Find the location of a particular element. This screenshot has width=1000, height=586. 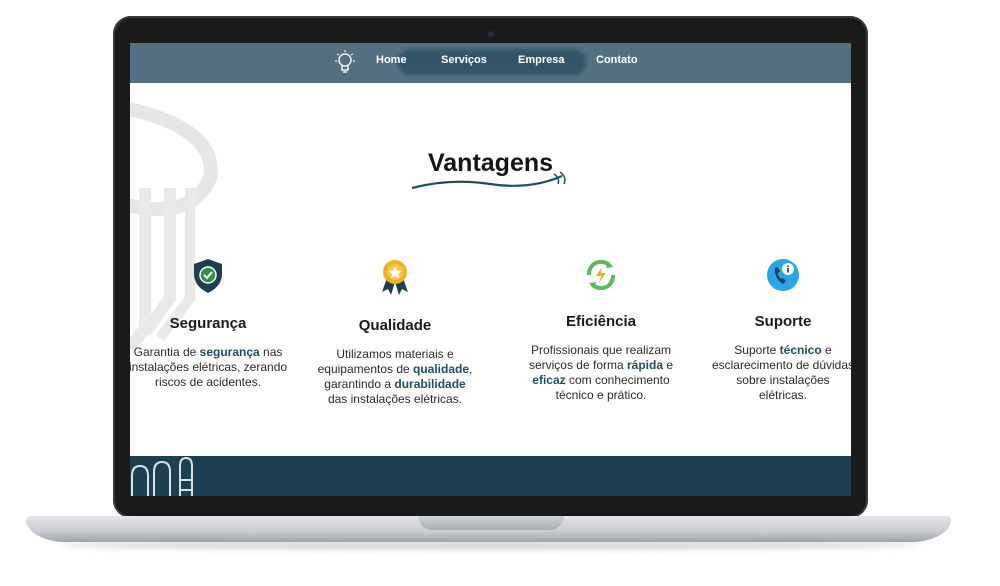

card-title: Eficiência is located at coordinates (601, 321).